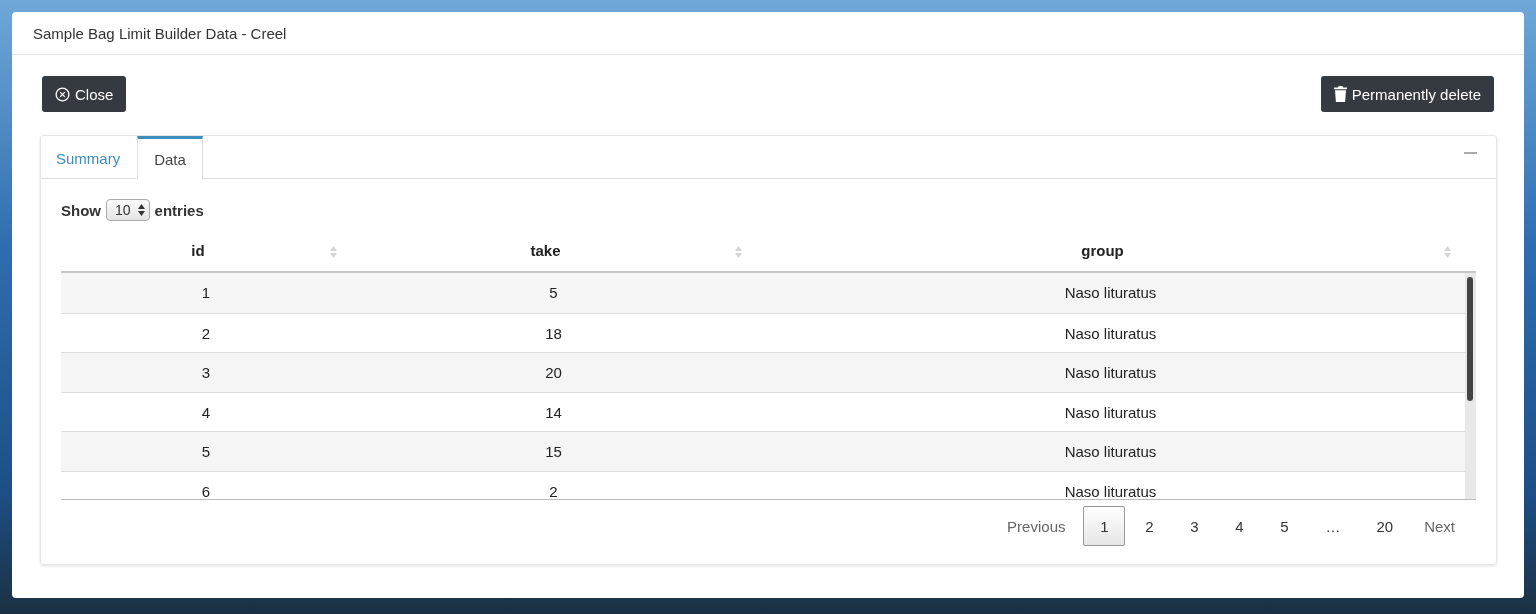 This screenshot has width=1536, height=614. What do you see at coordinates (141, 210) in the screenshot?
I see `spinner-arrows-icon` at bounding box center [141, 210].